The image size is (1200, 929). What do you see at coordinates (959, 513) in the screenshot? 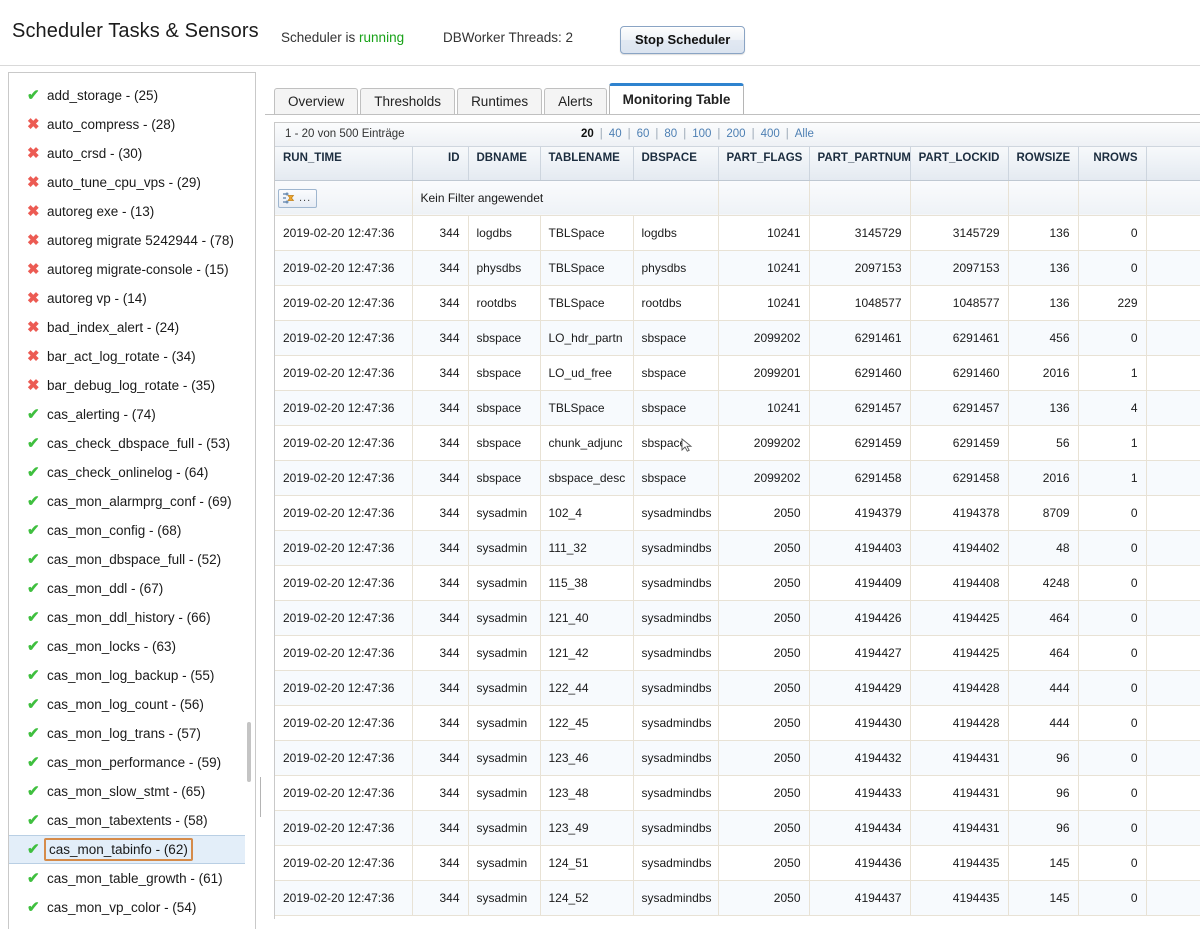
I see `cell-part-lockid: 4194378` at bounding box center [959, 513].